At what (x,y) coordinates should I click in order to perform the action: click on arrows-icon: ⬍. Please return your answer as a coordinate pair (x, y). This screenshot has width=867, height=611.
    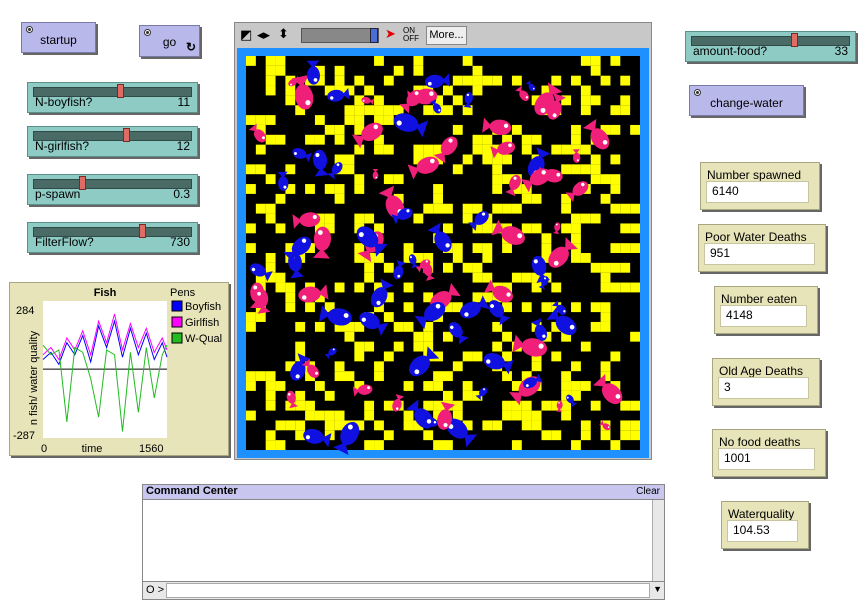
    Looking at the image, I should click on (283, 34).